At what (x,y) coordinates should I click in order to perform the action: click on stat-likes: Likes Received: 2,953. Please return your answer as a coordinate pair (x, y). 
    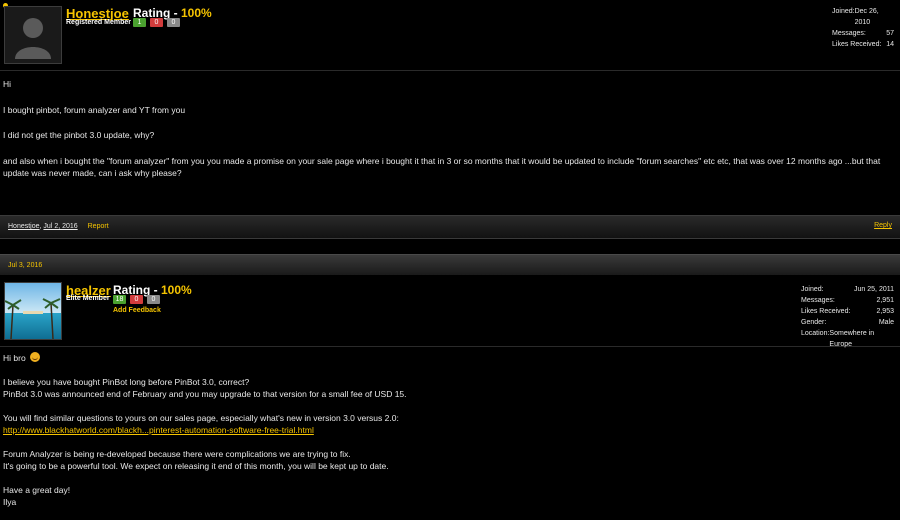
    Looking at the image, I should click on (847, 311).